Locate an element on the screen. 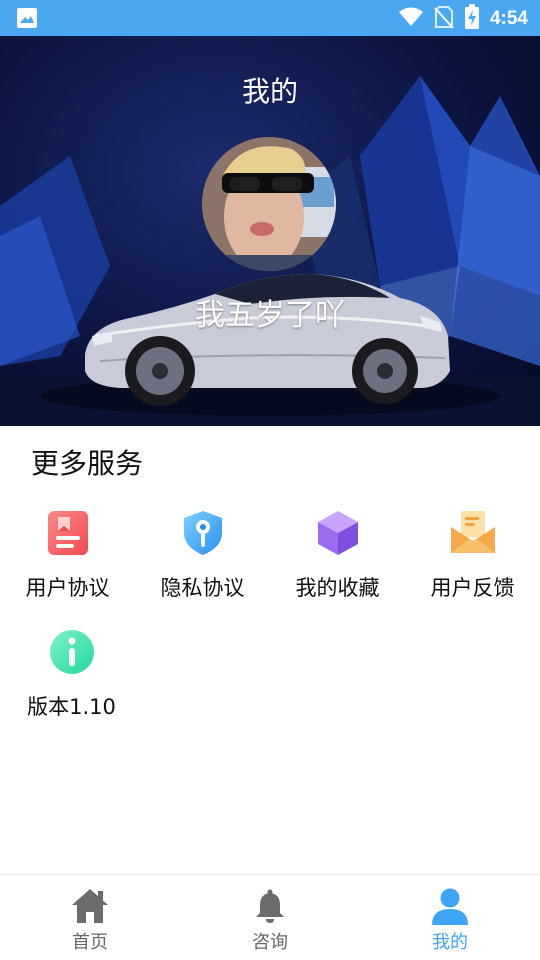 This screenshot has width=540, height=960. privacy-agreement-label: 隐私协议 is located at coordinates (202, 588).